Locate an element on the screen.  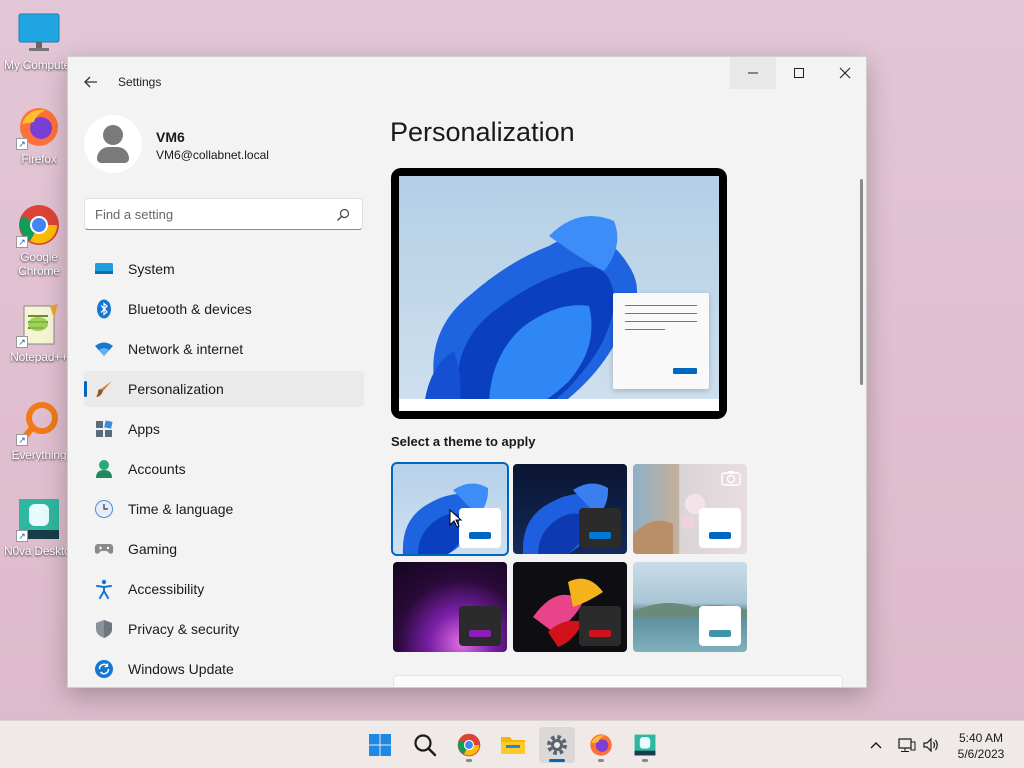
minimize-icon is located at coordinates (753, 73).